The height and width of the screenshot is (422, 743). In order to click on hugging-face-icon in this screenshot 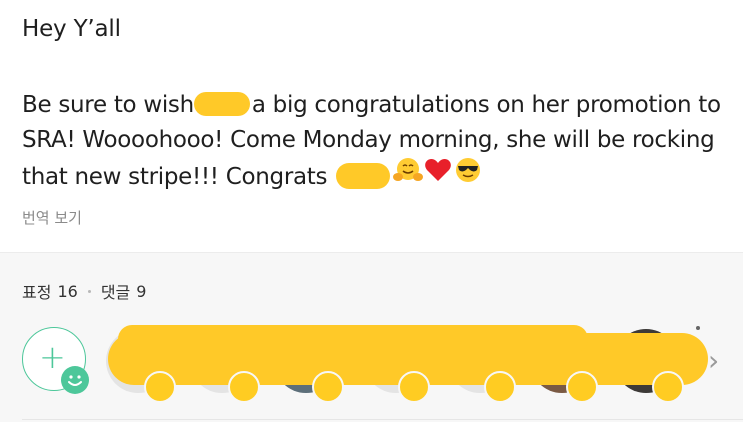, I will do `click(408, 175)`.